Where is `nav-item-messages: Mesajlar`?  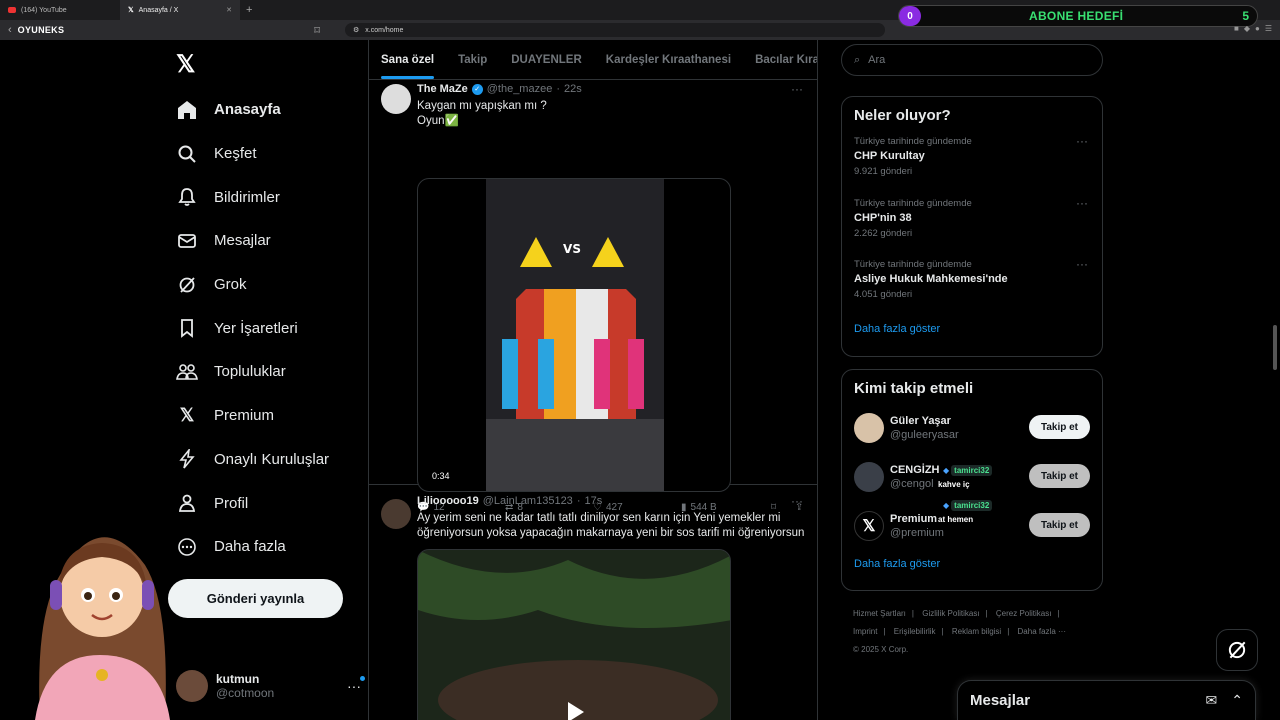
nav-item-messages: Mesajlar is located at coordinates (252, 241).